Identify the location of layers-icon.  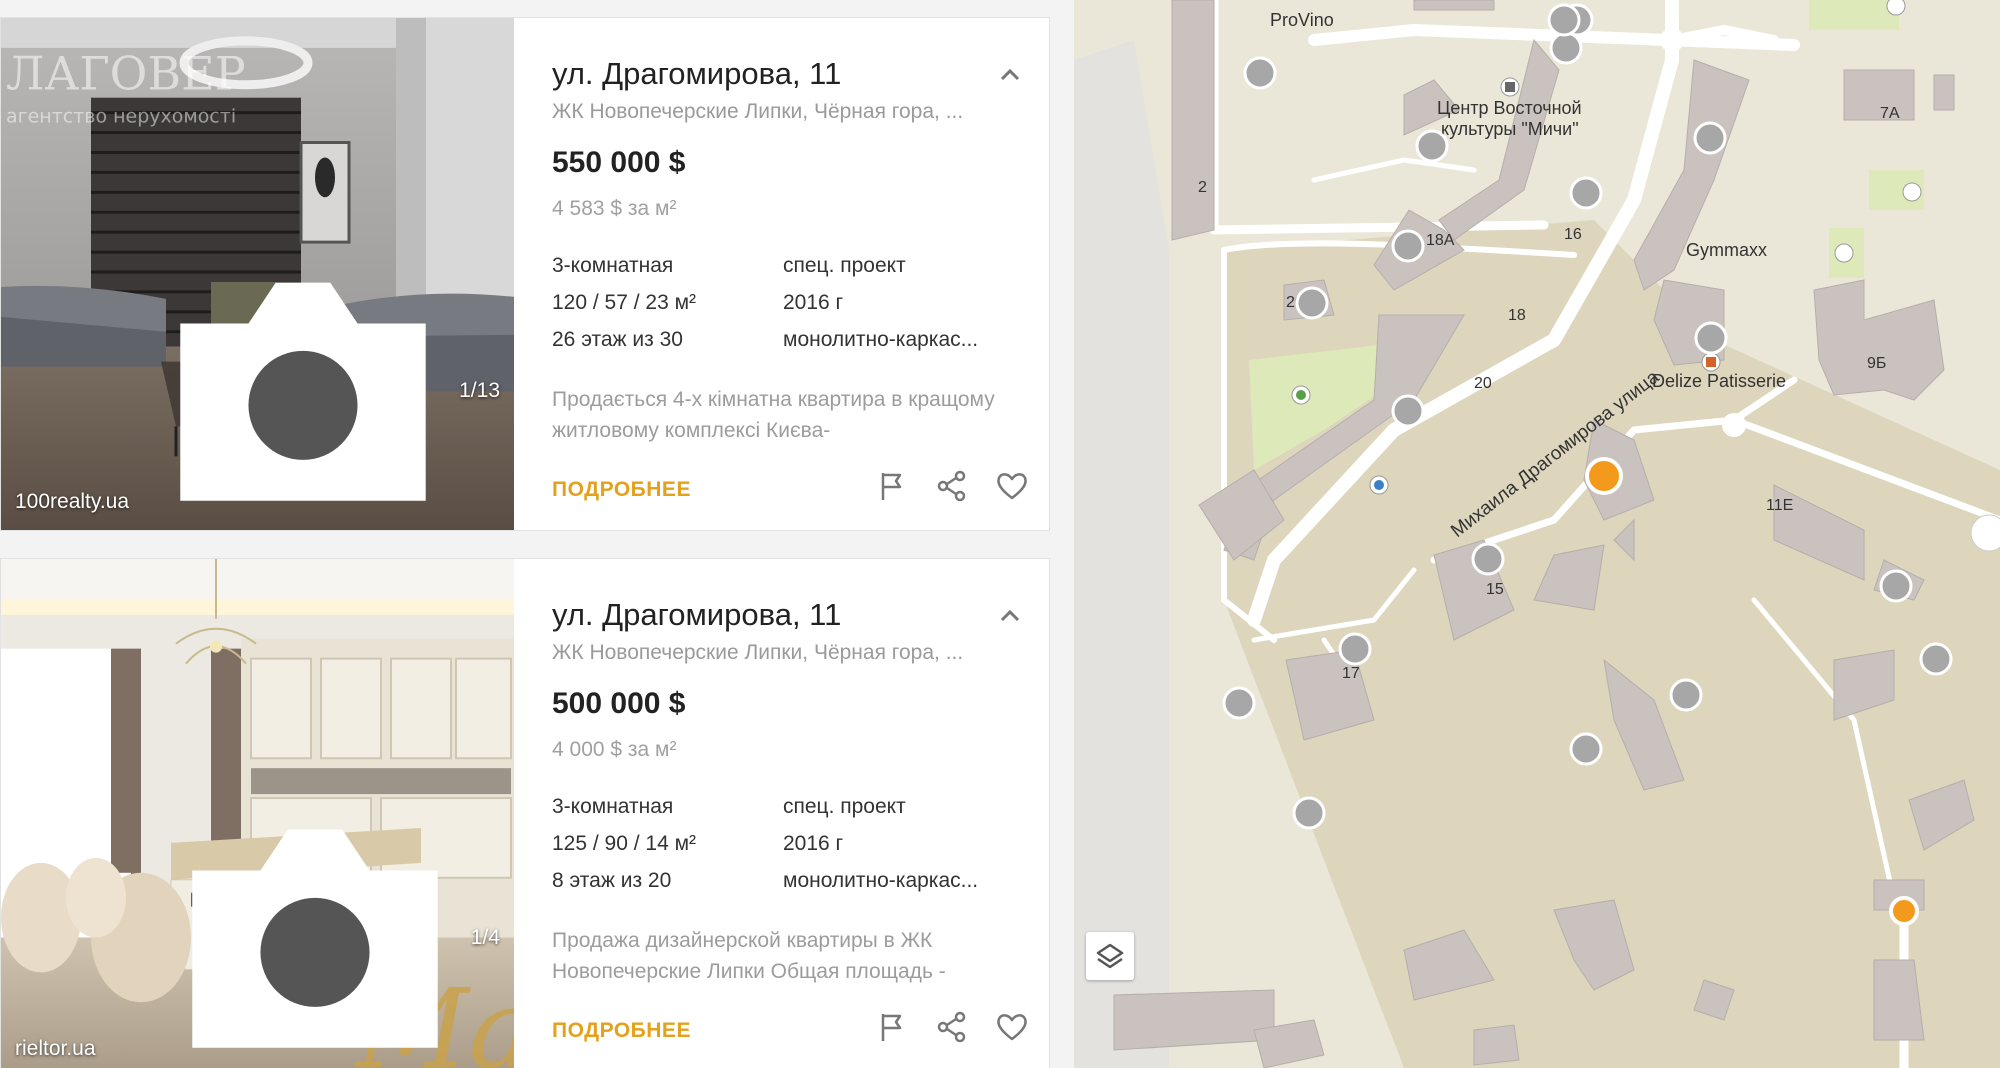
(1110, 956).